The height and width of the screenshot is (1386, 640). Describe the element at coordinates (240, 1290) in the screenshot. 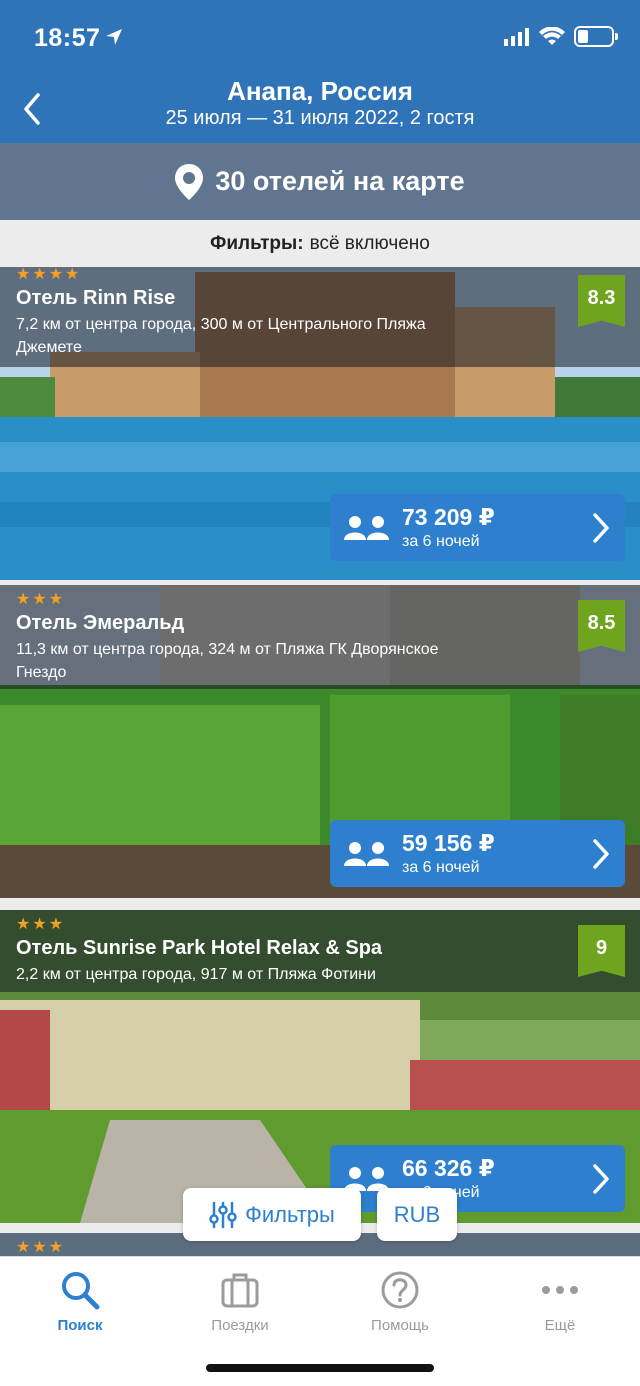

I see `suitcase-icon` at that location.